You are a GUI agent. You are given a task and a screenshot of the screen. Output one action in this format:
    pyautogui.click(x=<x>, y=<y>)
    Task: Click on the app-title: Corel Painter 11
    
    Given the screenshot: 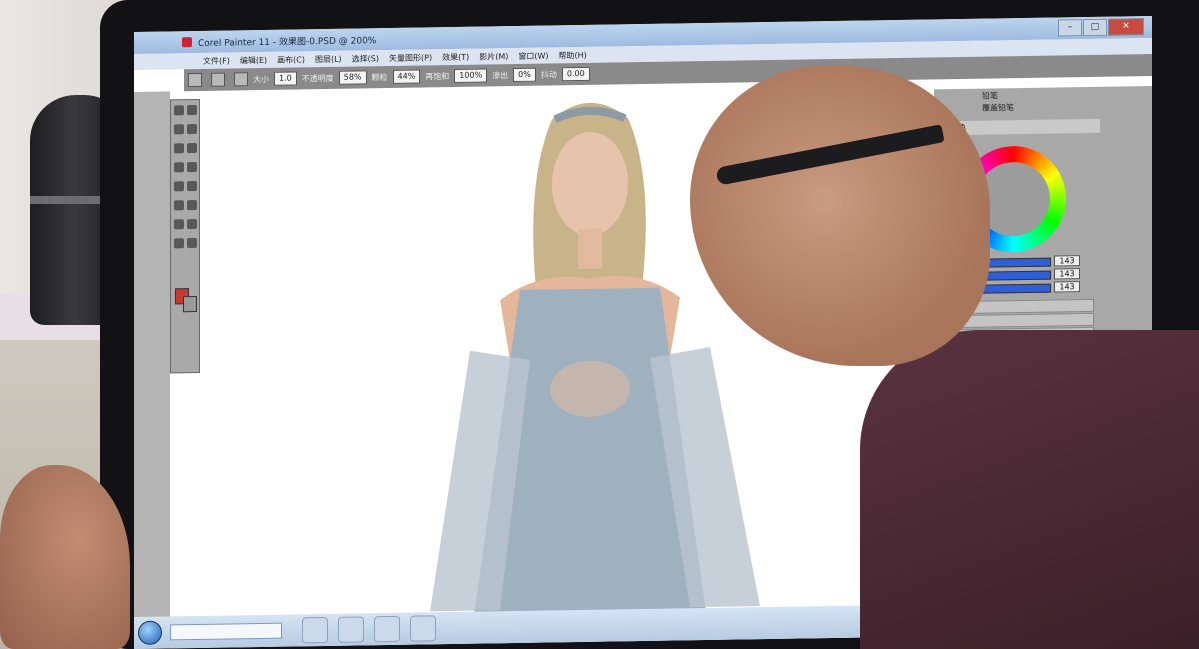 What is the action you would take?
    pyautogui.click(x=234, y=43)
    